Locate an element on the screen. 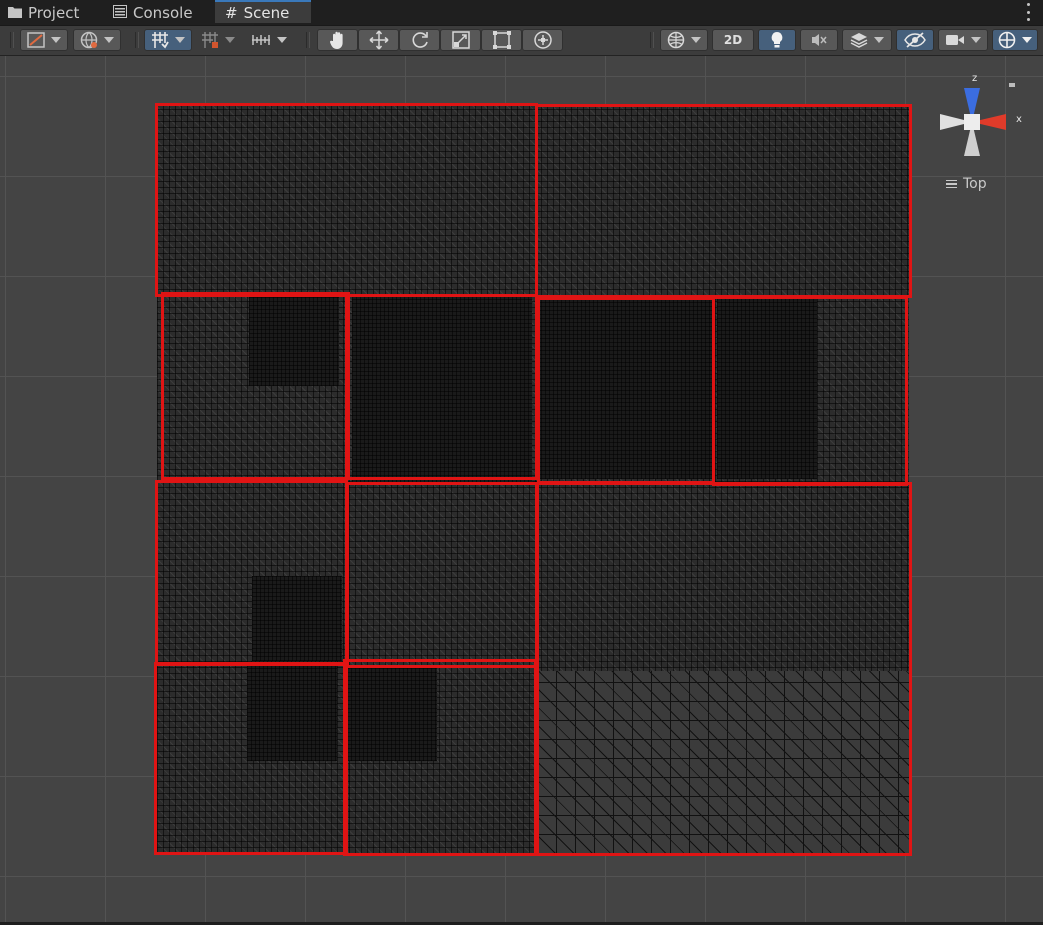  brush-icon is located at coordinates (36, 40).